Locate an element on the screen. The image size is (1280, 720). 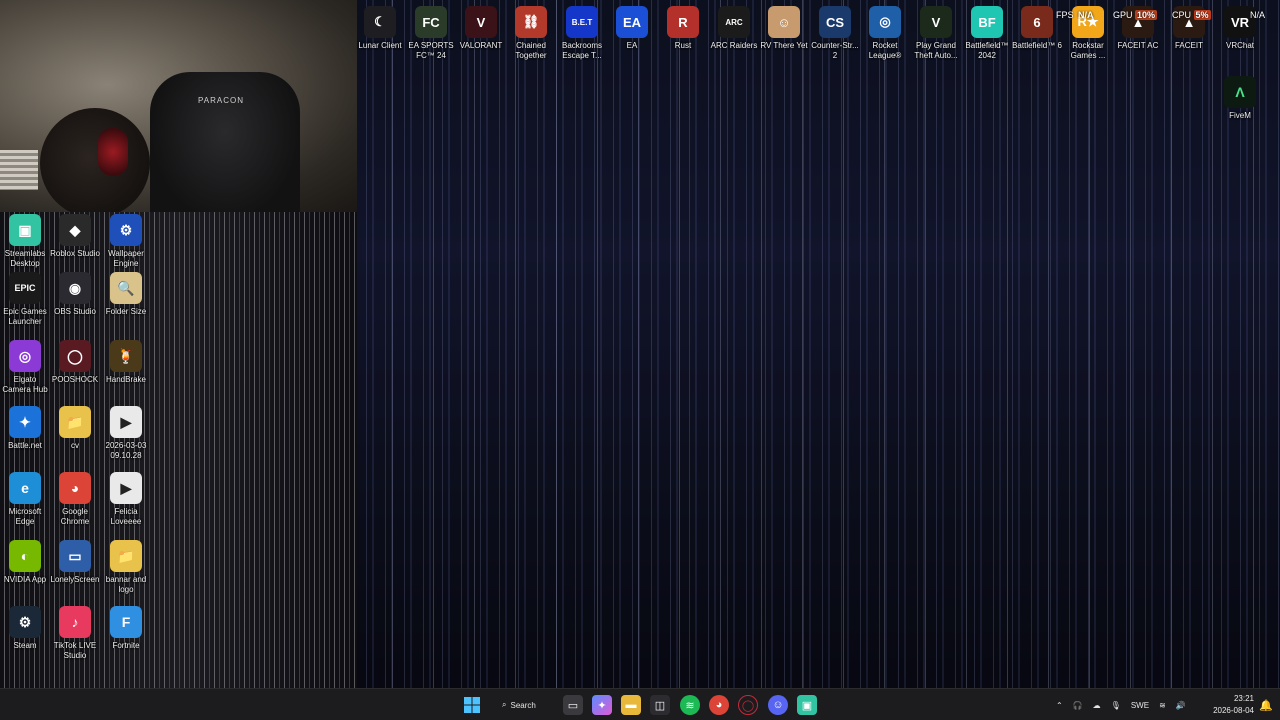
app-icon: ARC is located at coordinates (734, 22).